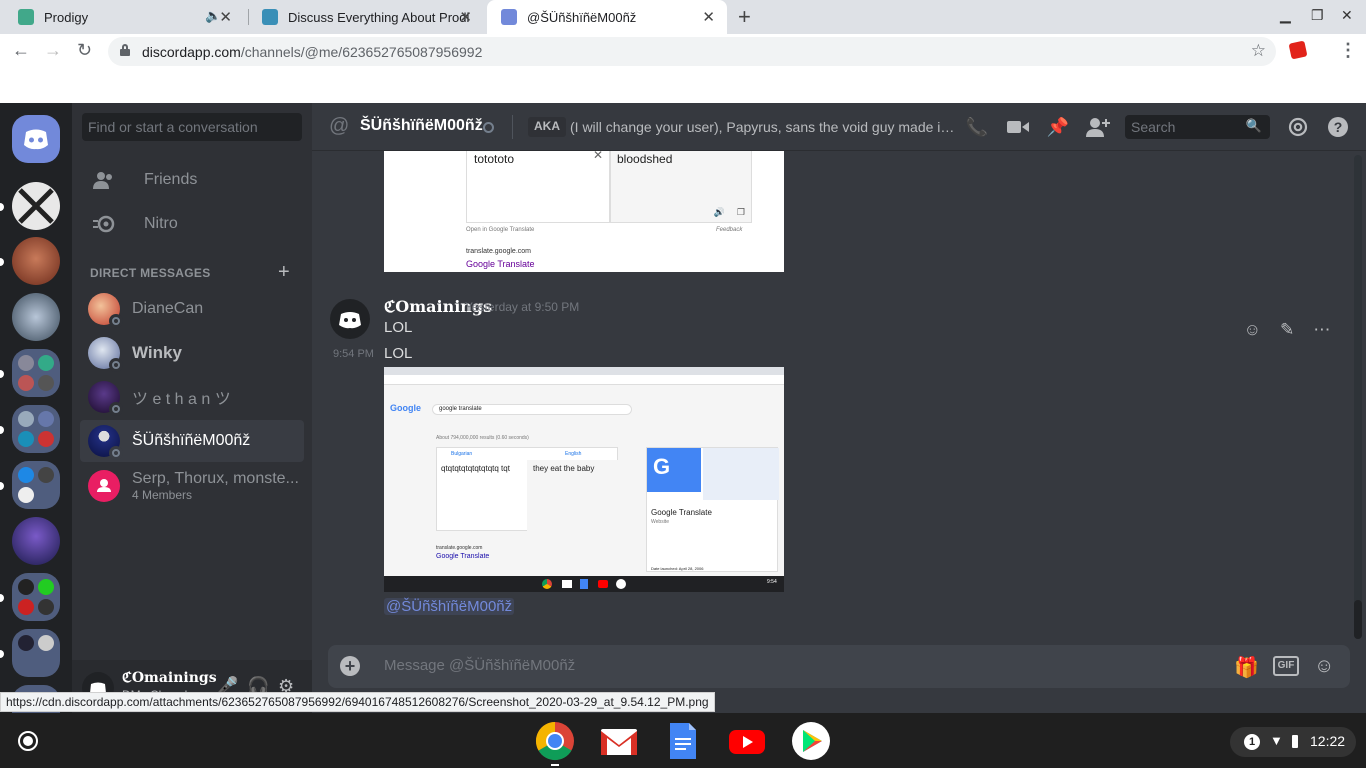 The width and height of the screenshot is (1366, 768). What do you see at coordinates (747, 741) in the screenshot?
I see `youtube-icon` at bounding box center [747, 741].